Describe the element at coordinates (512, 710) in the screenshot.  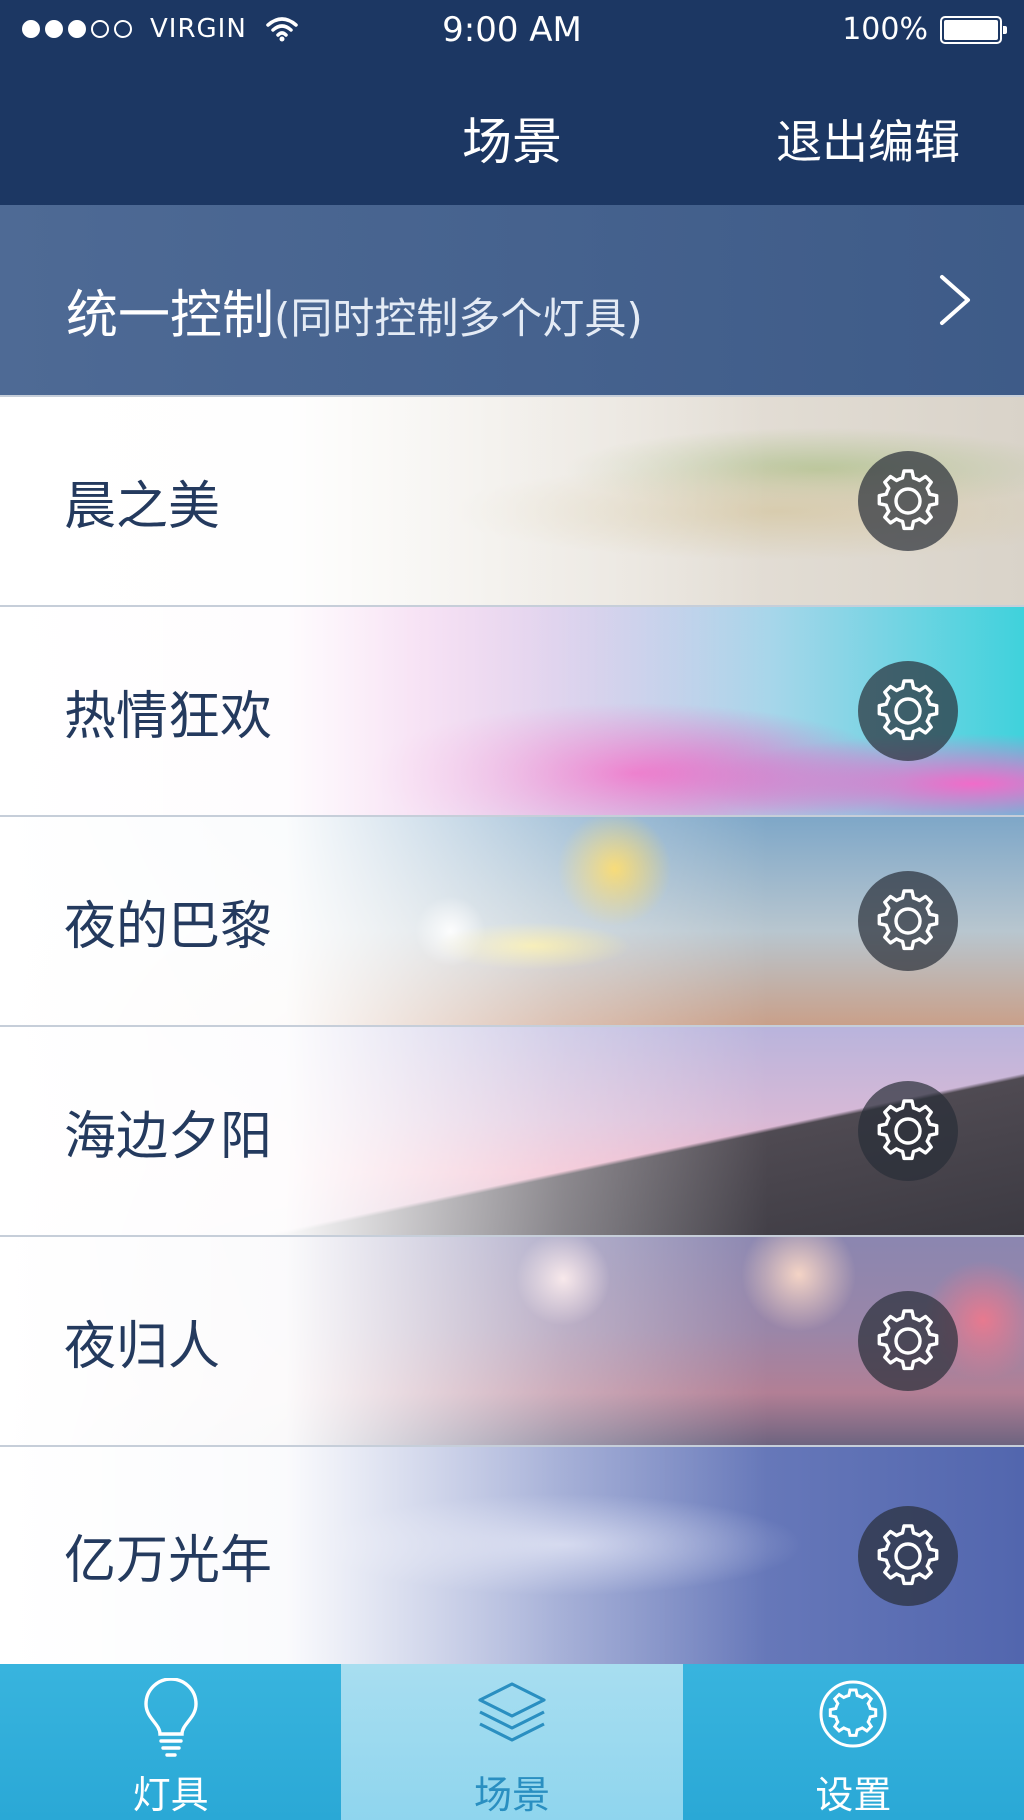
I see `scene-row: 热情狂欢` at that location.